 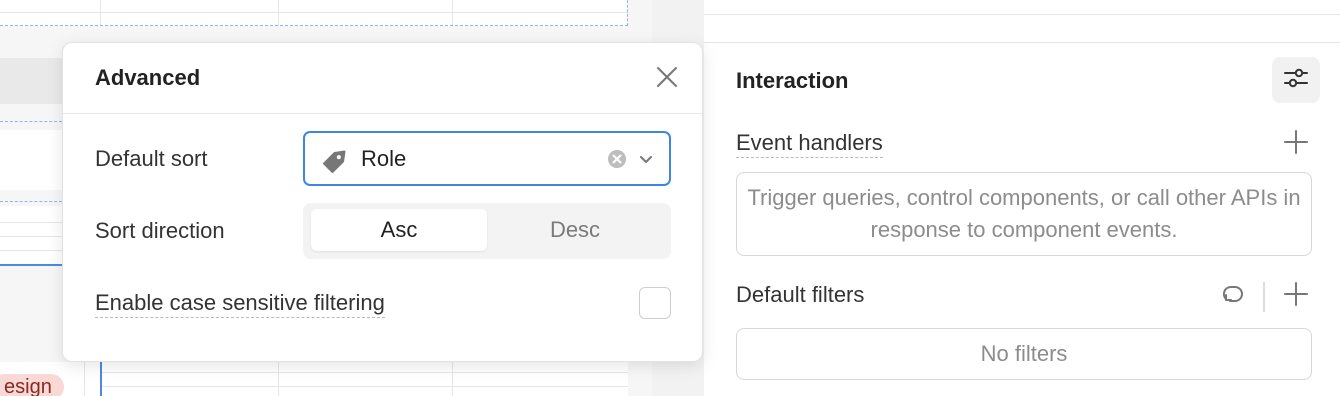 What do you see at coordinates (148, 77) in the screenshot?
I see `popover-title: Advanced` at bounding box center [148, 77].